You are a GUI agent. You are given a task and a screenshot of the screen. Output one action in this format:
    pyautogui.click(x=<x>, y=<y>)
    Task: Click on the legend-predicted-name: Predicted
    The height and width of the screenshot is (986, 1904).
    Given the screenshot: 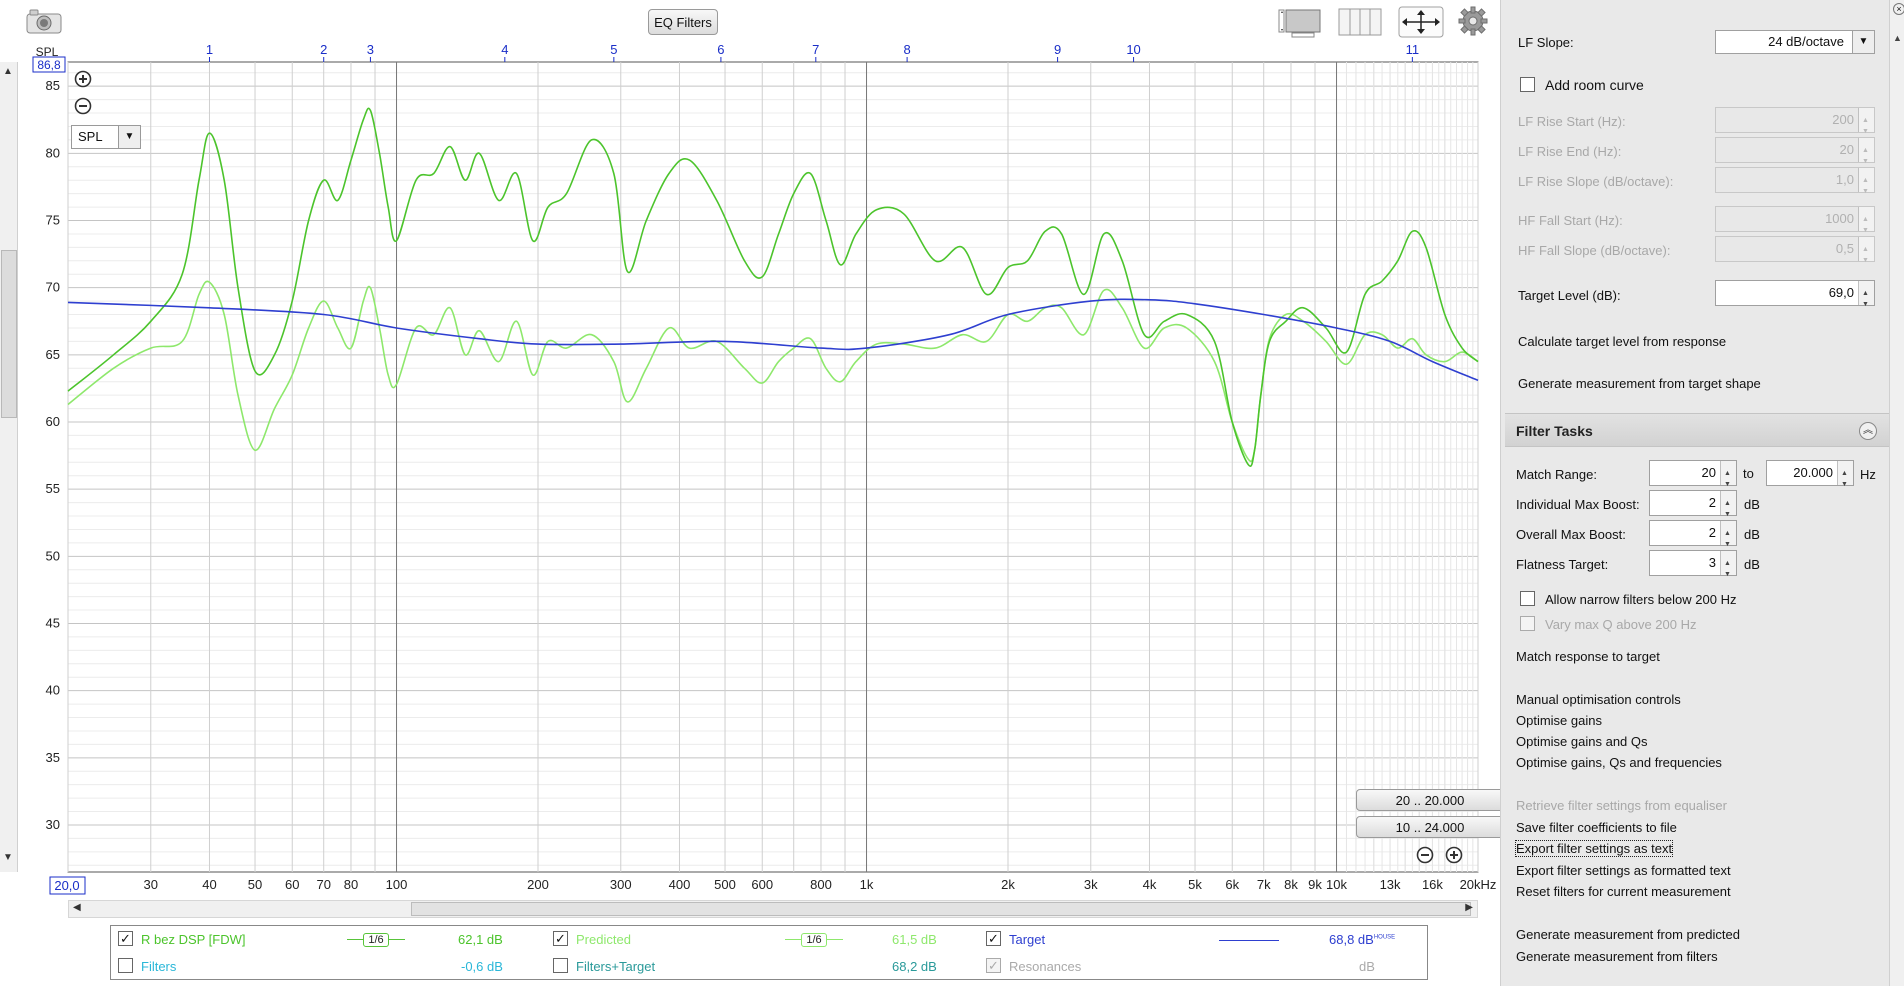 What is the action you would take?
    pyautogui.click(x=603, y=939)
    